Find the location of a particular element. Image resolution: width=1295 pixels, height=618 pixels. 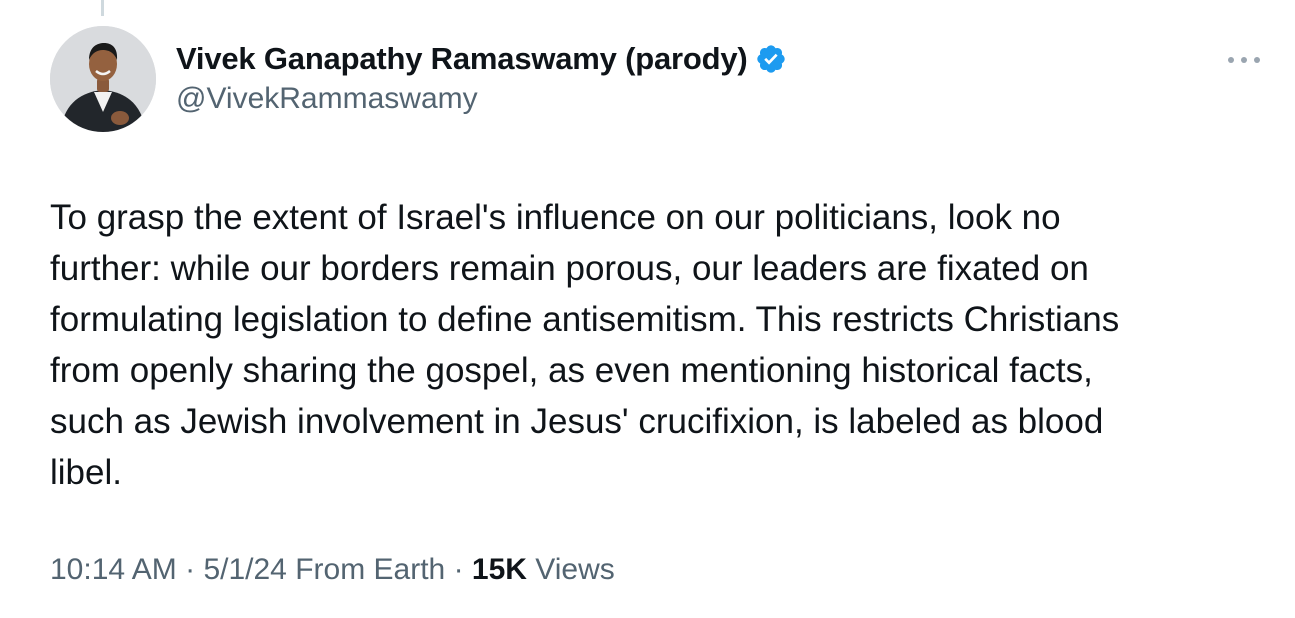

tweet-meta: 10:14 AM · 5/1/24 From Earth · 15K Views is located at coordinates (332, 570).